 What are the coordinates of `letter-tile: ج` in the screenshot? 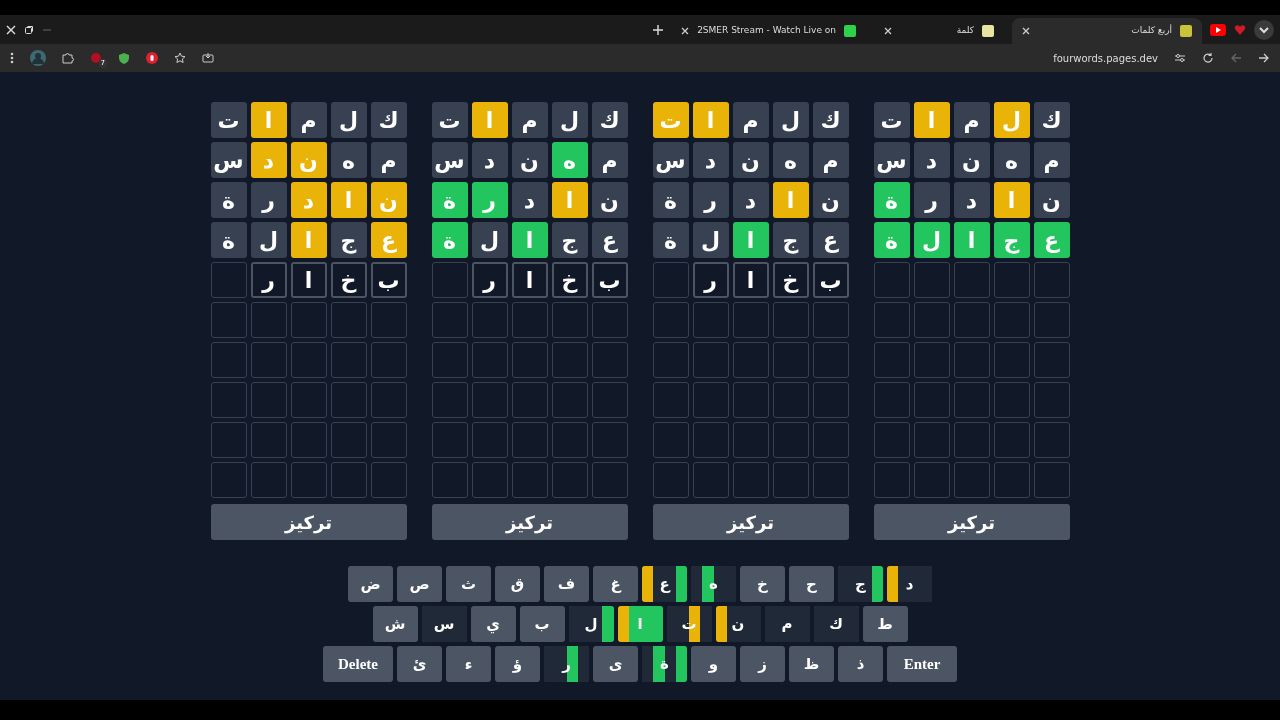 It's located at (348, 240).